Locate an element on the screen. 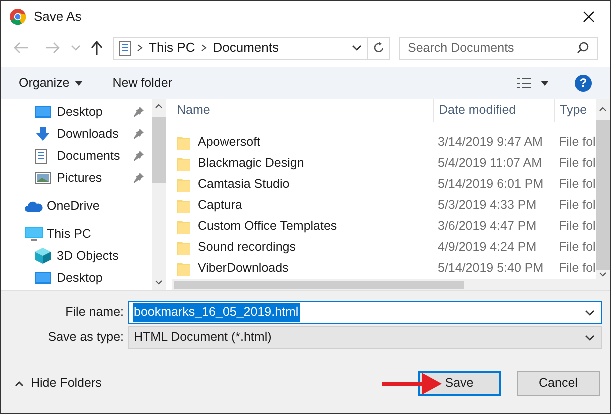 This screenshot has height=414, width=611. details-view-icon is located at coordinates (524, 83).